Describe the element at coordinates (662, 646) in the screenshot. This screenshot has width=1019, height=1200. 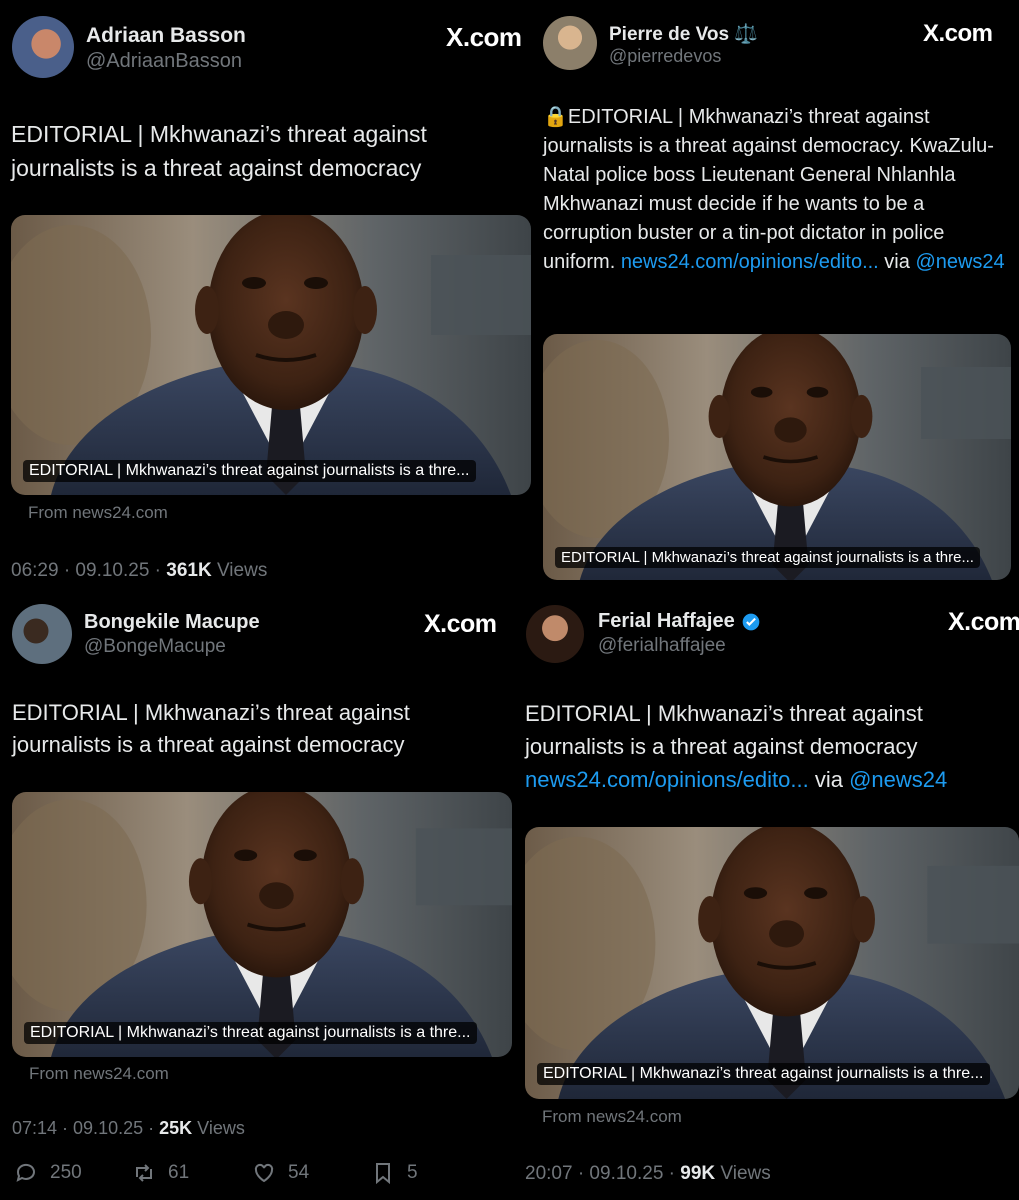
I see `author-handle: @ferialhaffajee` at that location.